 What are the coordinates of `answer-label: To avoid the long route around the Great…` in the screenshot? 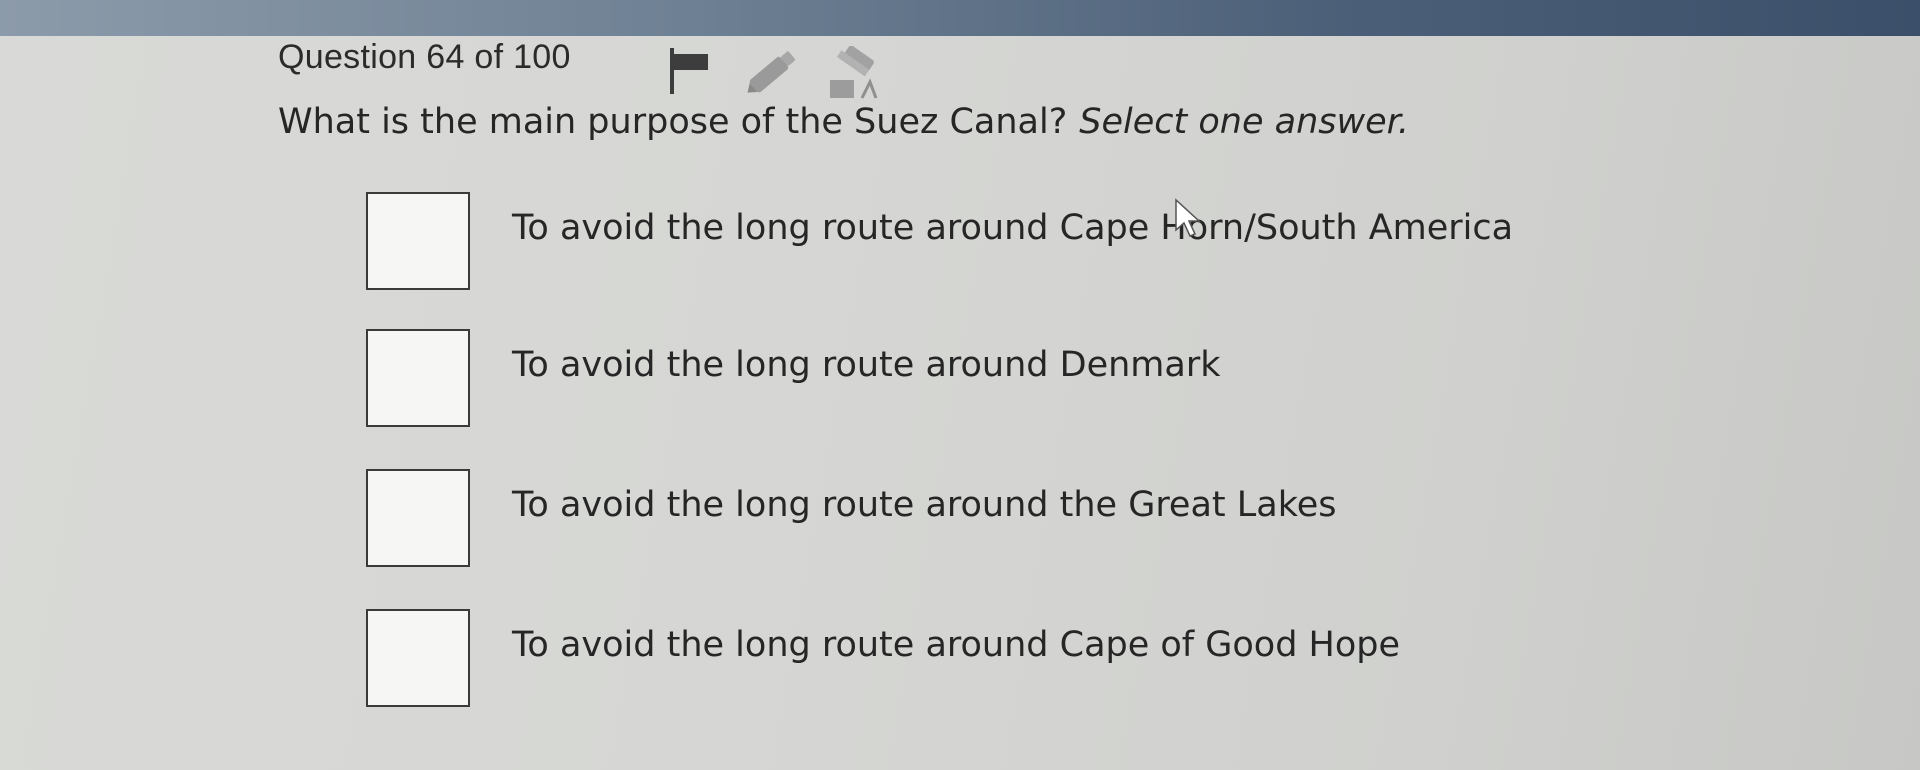 It's located at (924, 505).